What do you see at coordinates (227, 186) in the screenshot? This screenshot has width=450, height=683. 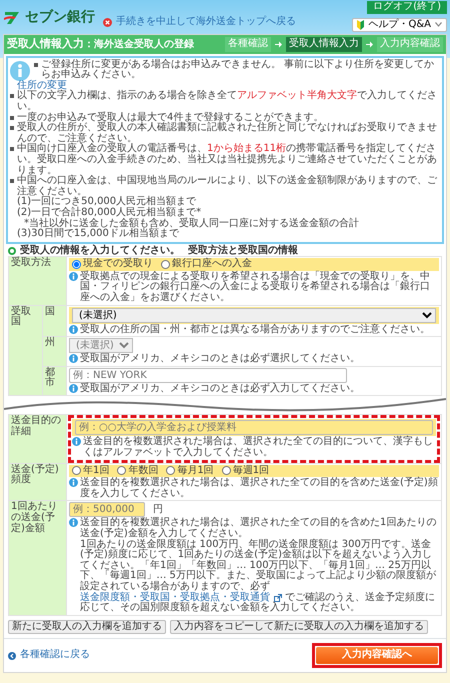 I see `notice-text: 中国への口座入金は、中国現地当局のルールにより、以下の送金金額制限がありますので、ご注意ください。` at bounding box center [227, 186].